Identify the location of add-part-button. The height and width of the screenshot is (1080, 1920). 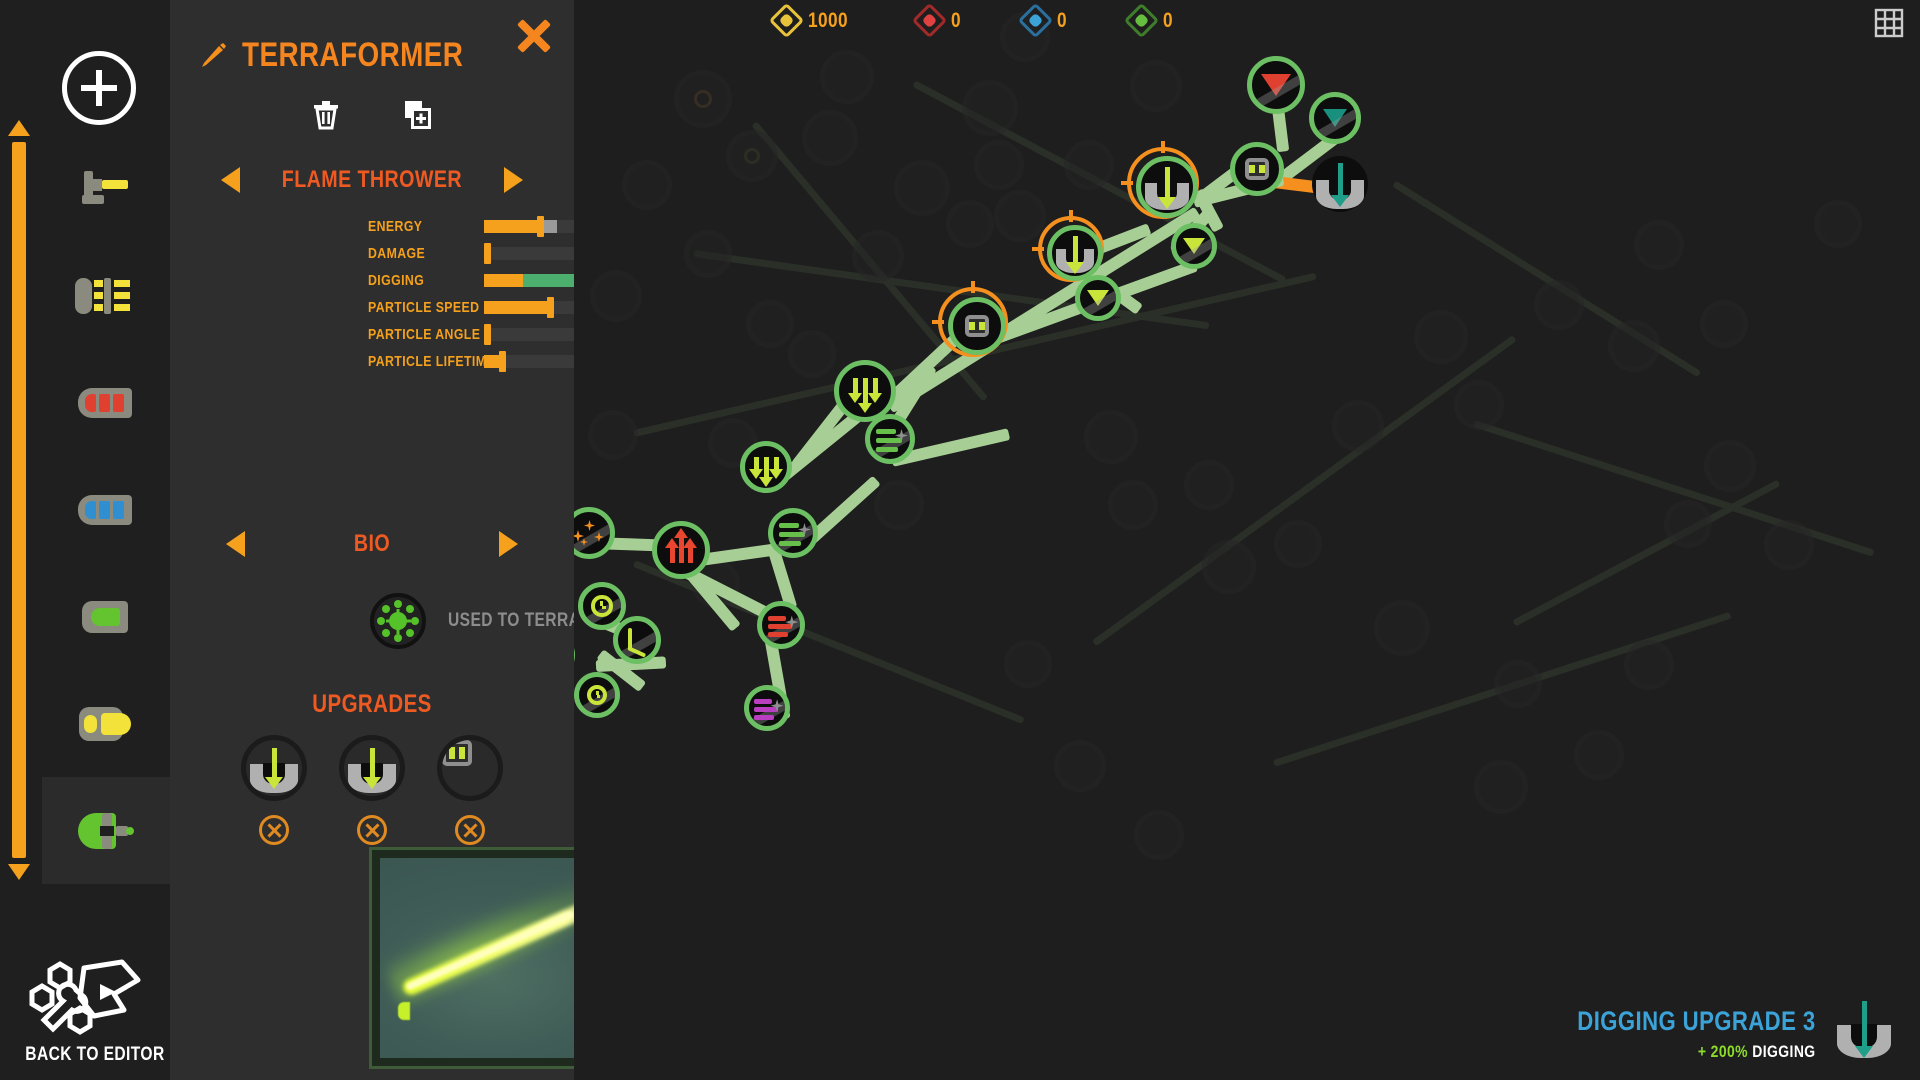
(99, 88).